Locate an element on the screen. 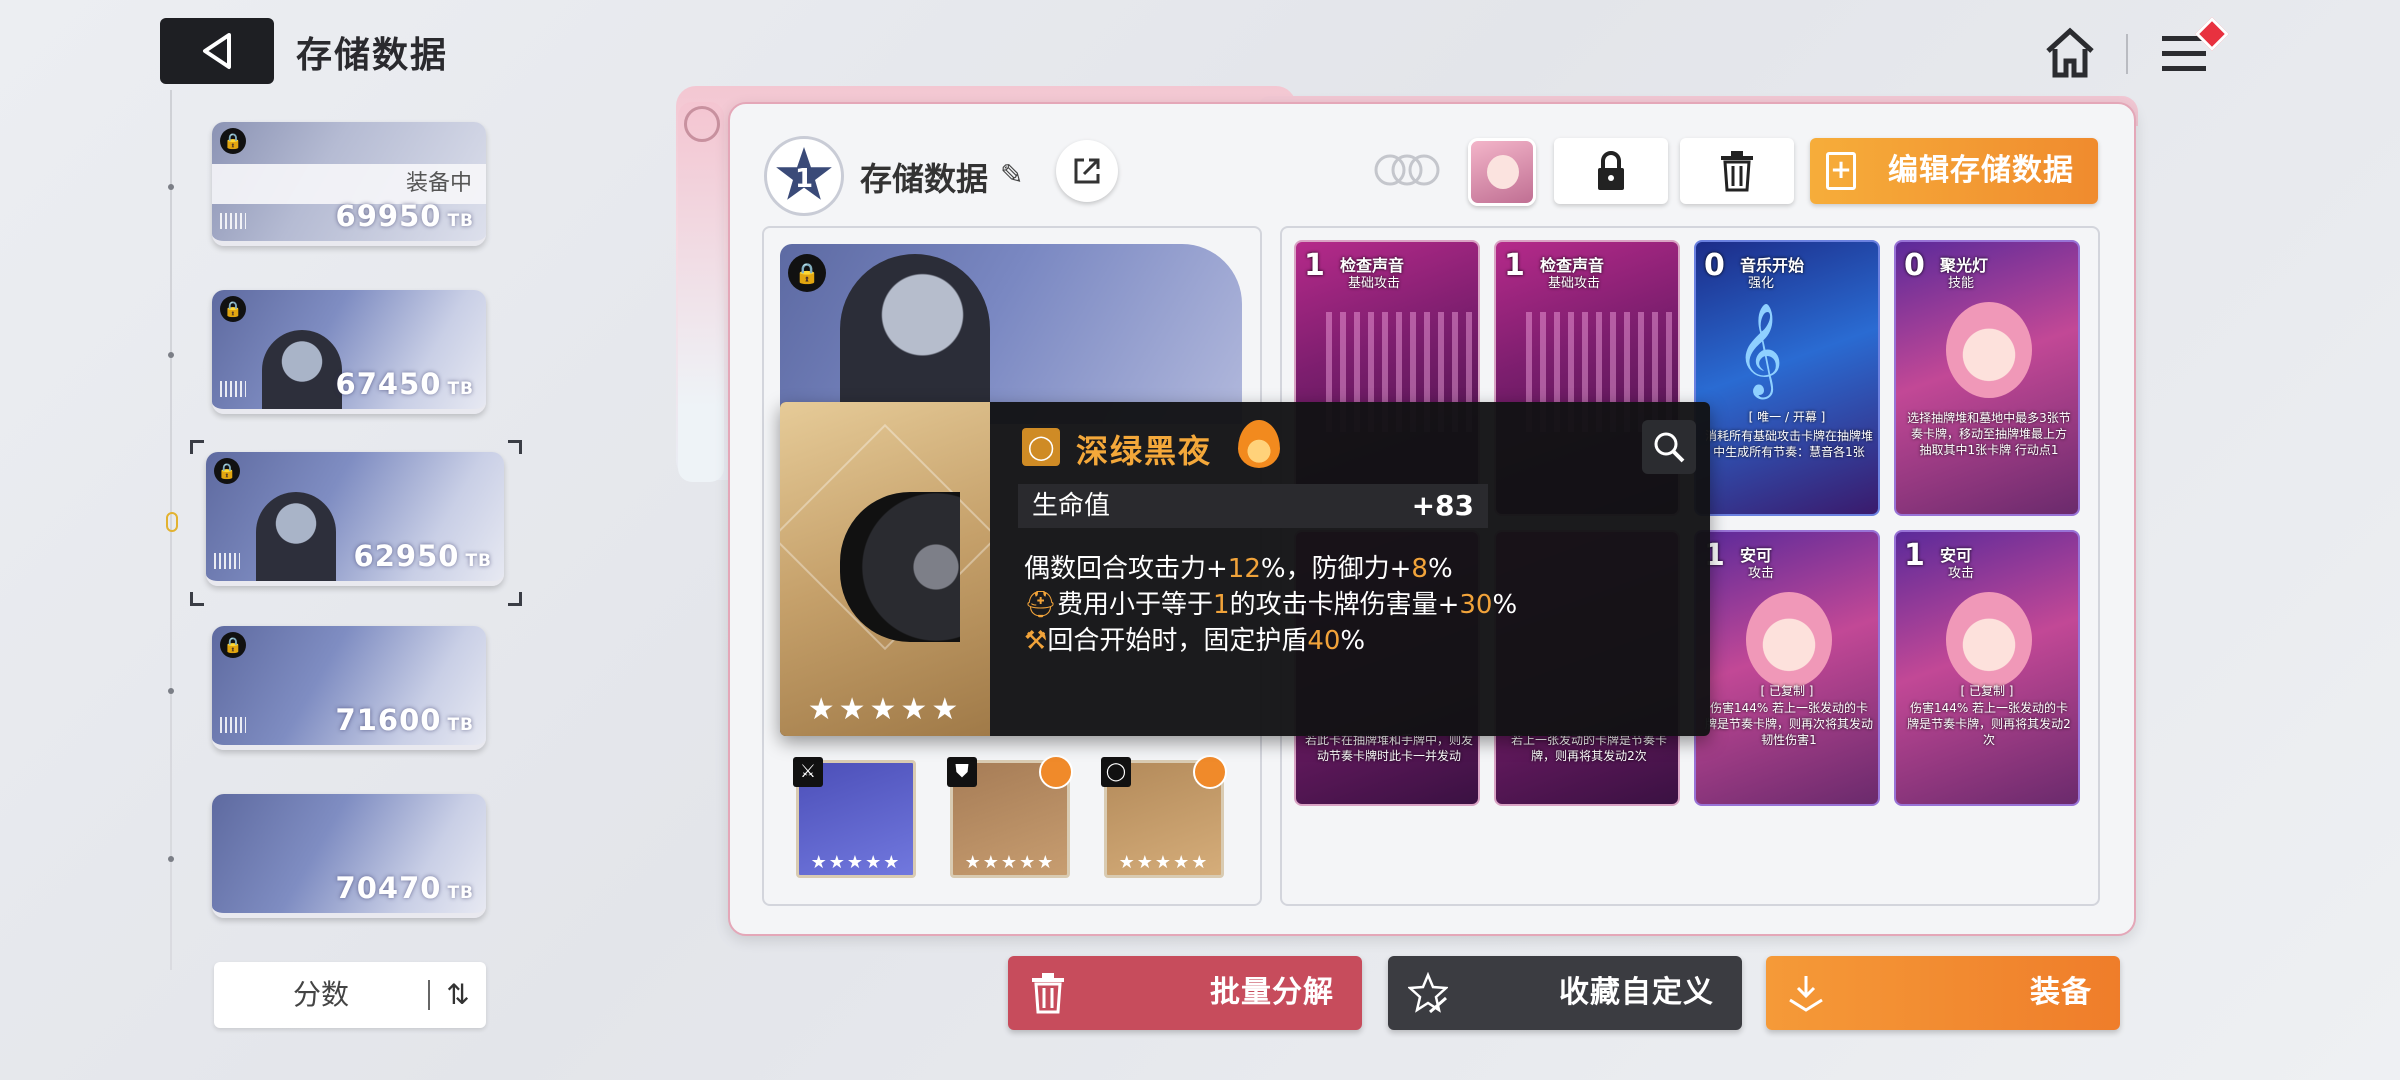  equipment-slot-weapon: ⚔ ★★★★★ is located at coordinates (854, 817).